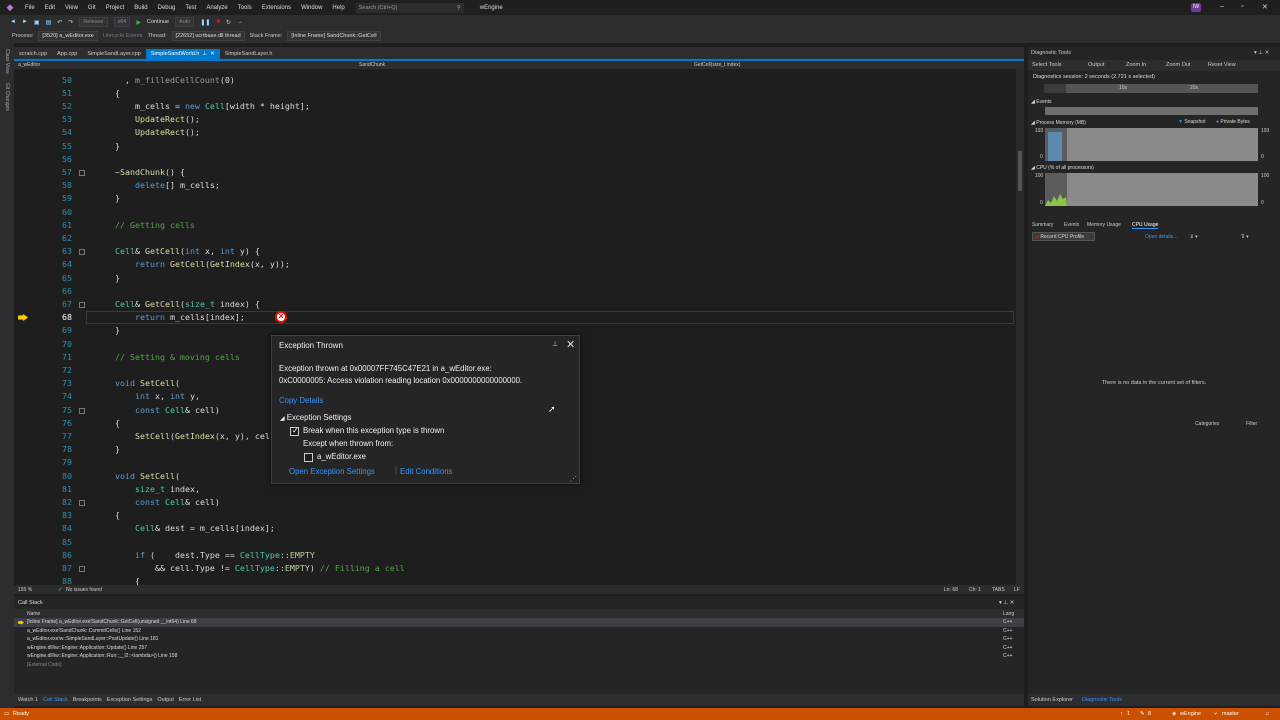 Image resolution: width=1280 pixels, height=720 pixels. Describe the element at coordinates (49, 22) in the screenshot. I see `save-icon: ▤` at that location.